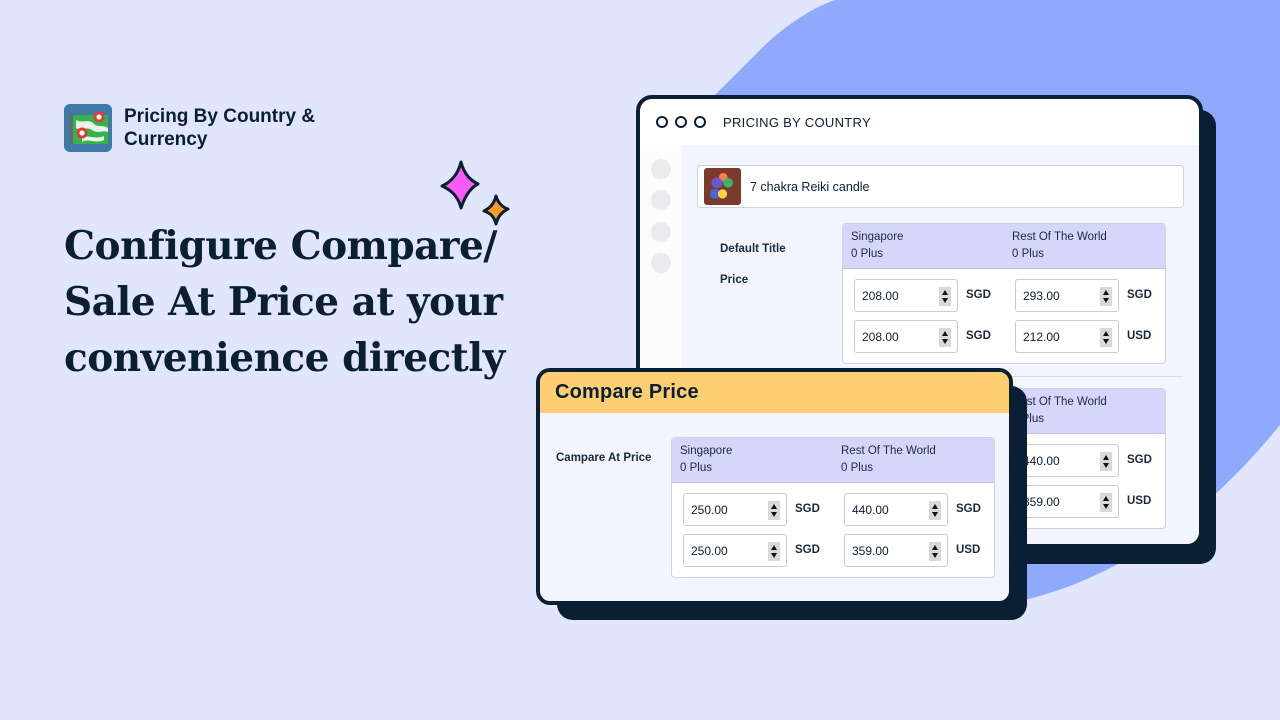 This screenshot has width=1280, height=720. I want to click on sparkle-orange-icon, so click(496, 210).